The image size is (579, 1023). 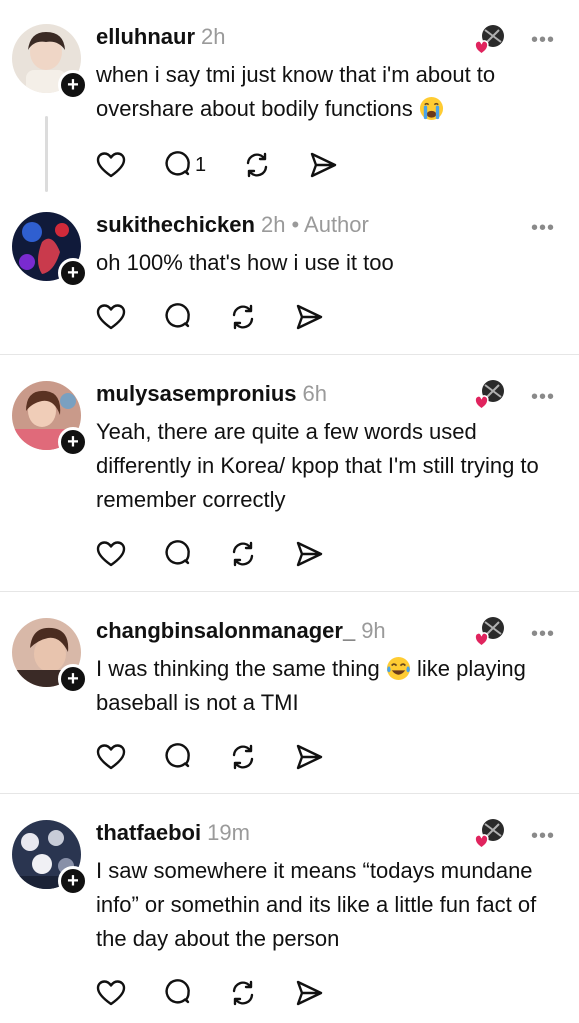 I want to click on tears-of-joy-emoji, so click(x=398, y=668).